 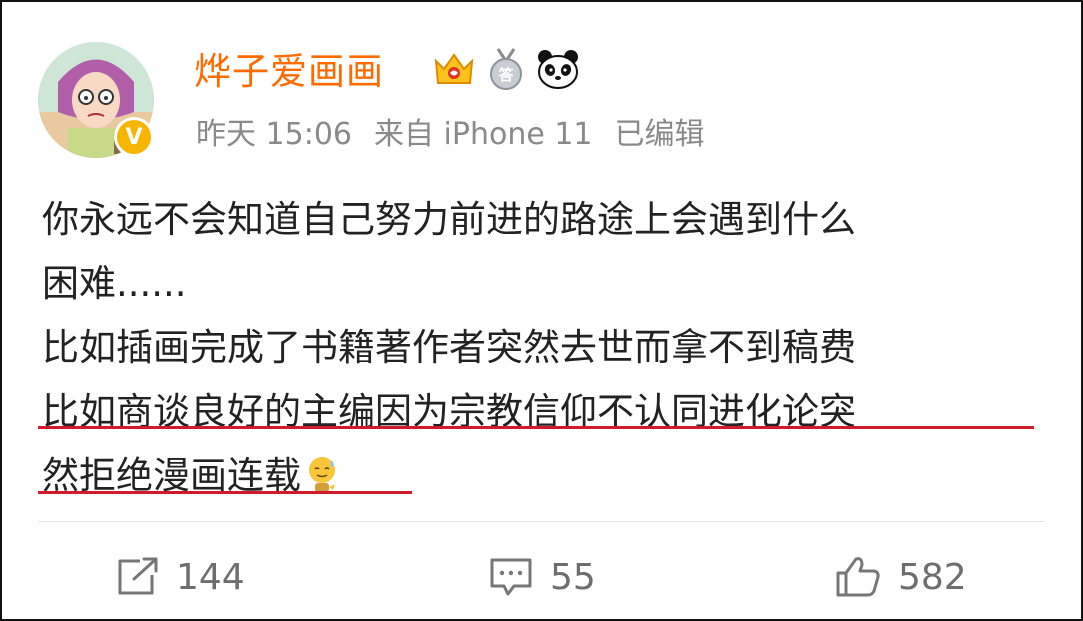 I want to click on medal-icon: 答, so click(x=506, y=69).